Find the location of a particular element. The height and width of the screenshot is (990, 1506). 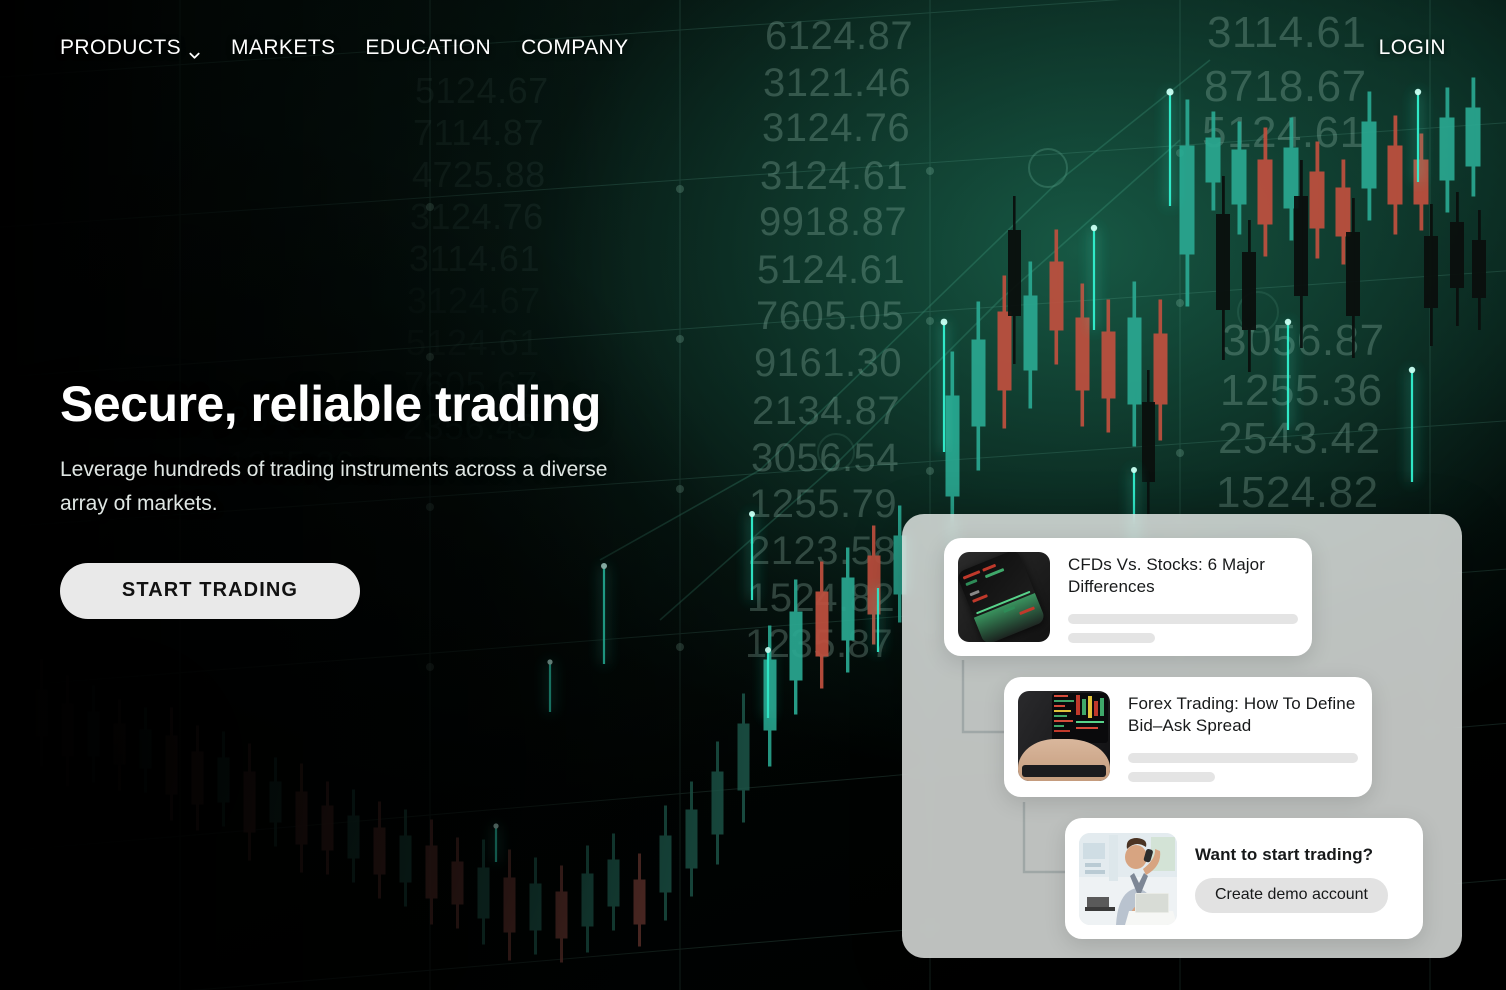

article-card-body: CFDs Vs. Stocks: 6 Major Differences is located at coordinates (1183, 598).